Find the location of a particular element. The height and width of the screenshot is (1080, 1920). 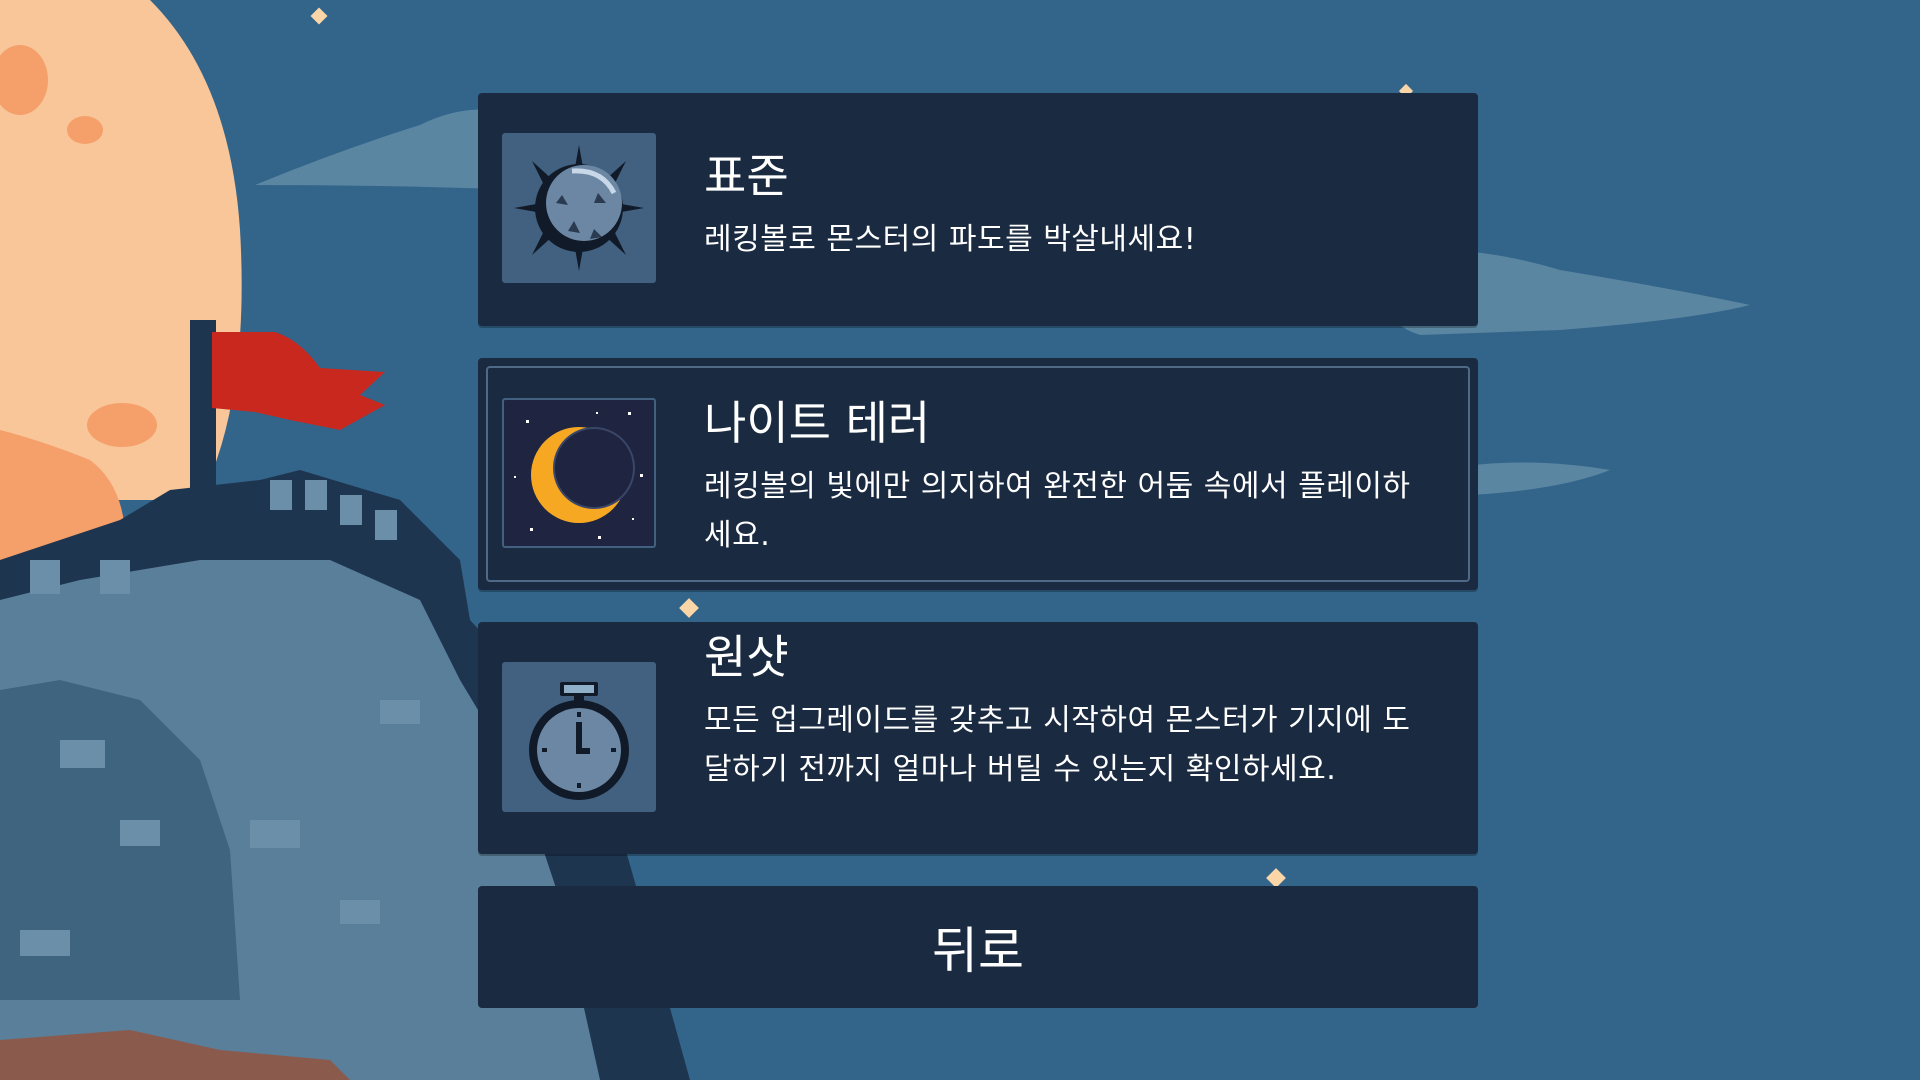

wrecking-ball-icon is located at coordinates (579, 208).